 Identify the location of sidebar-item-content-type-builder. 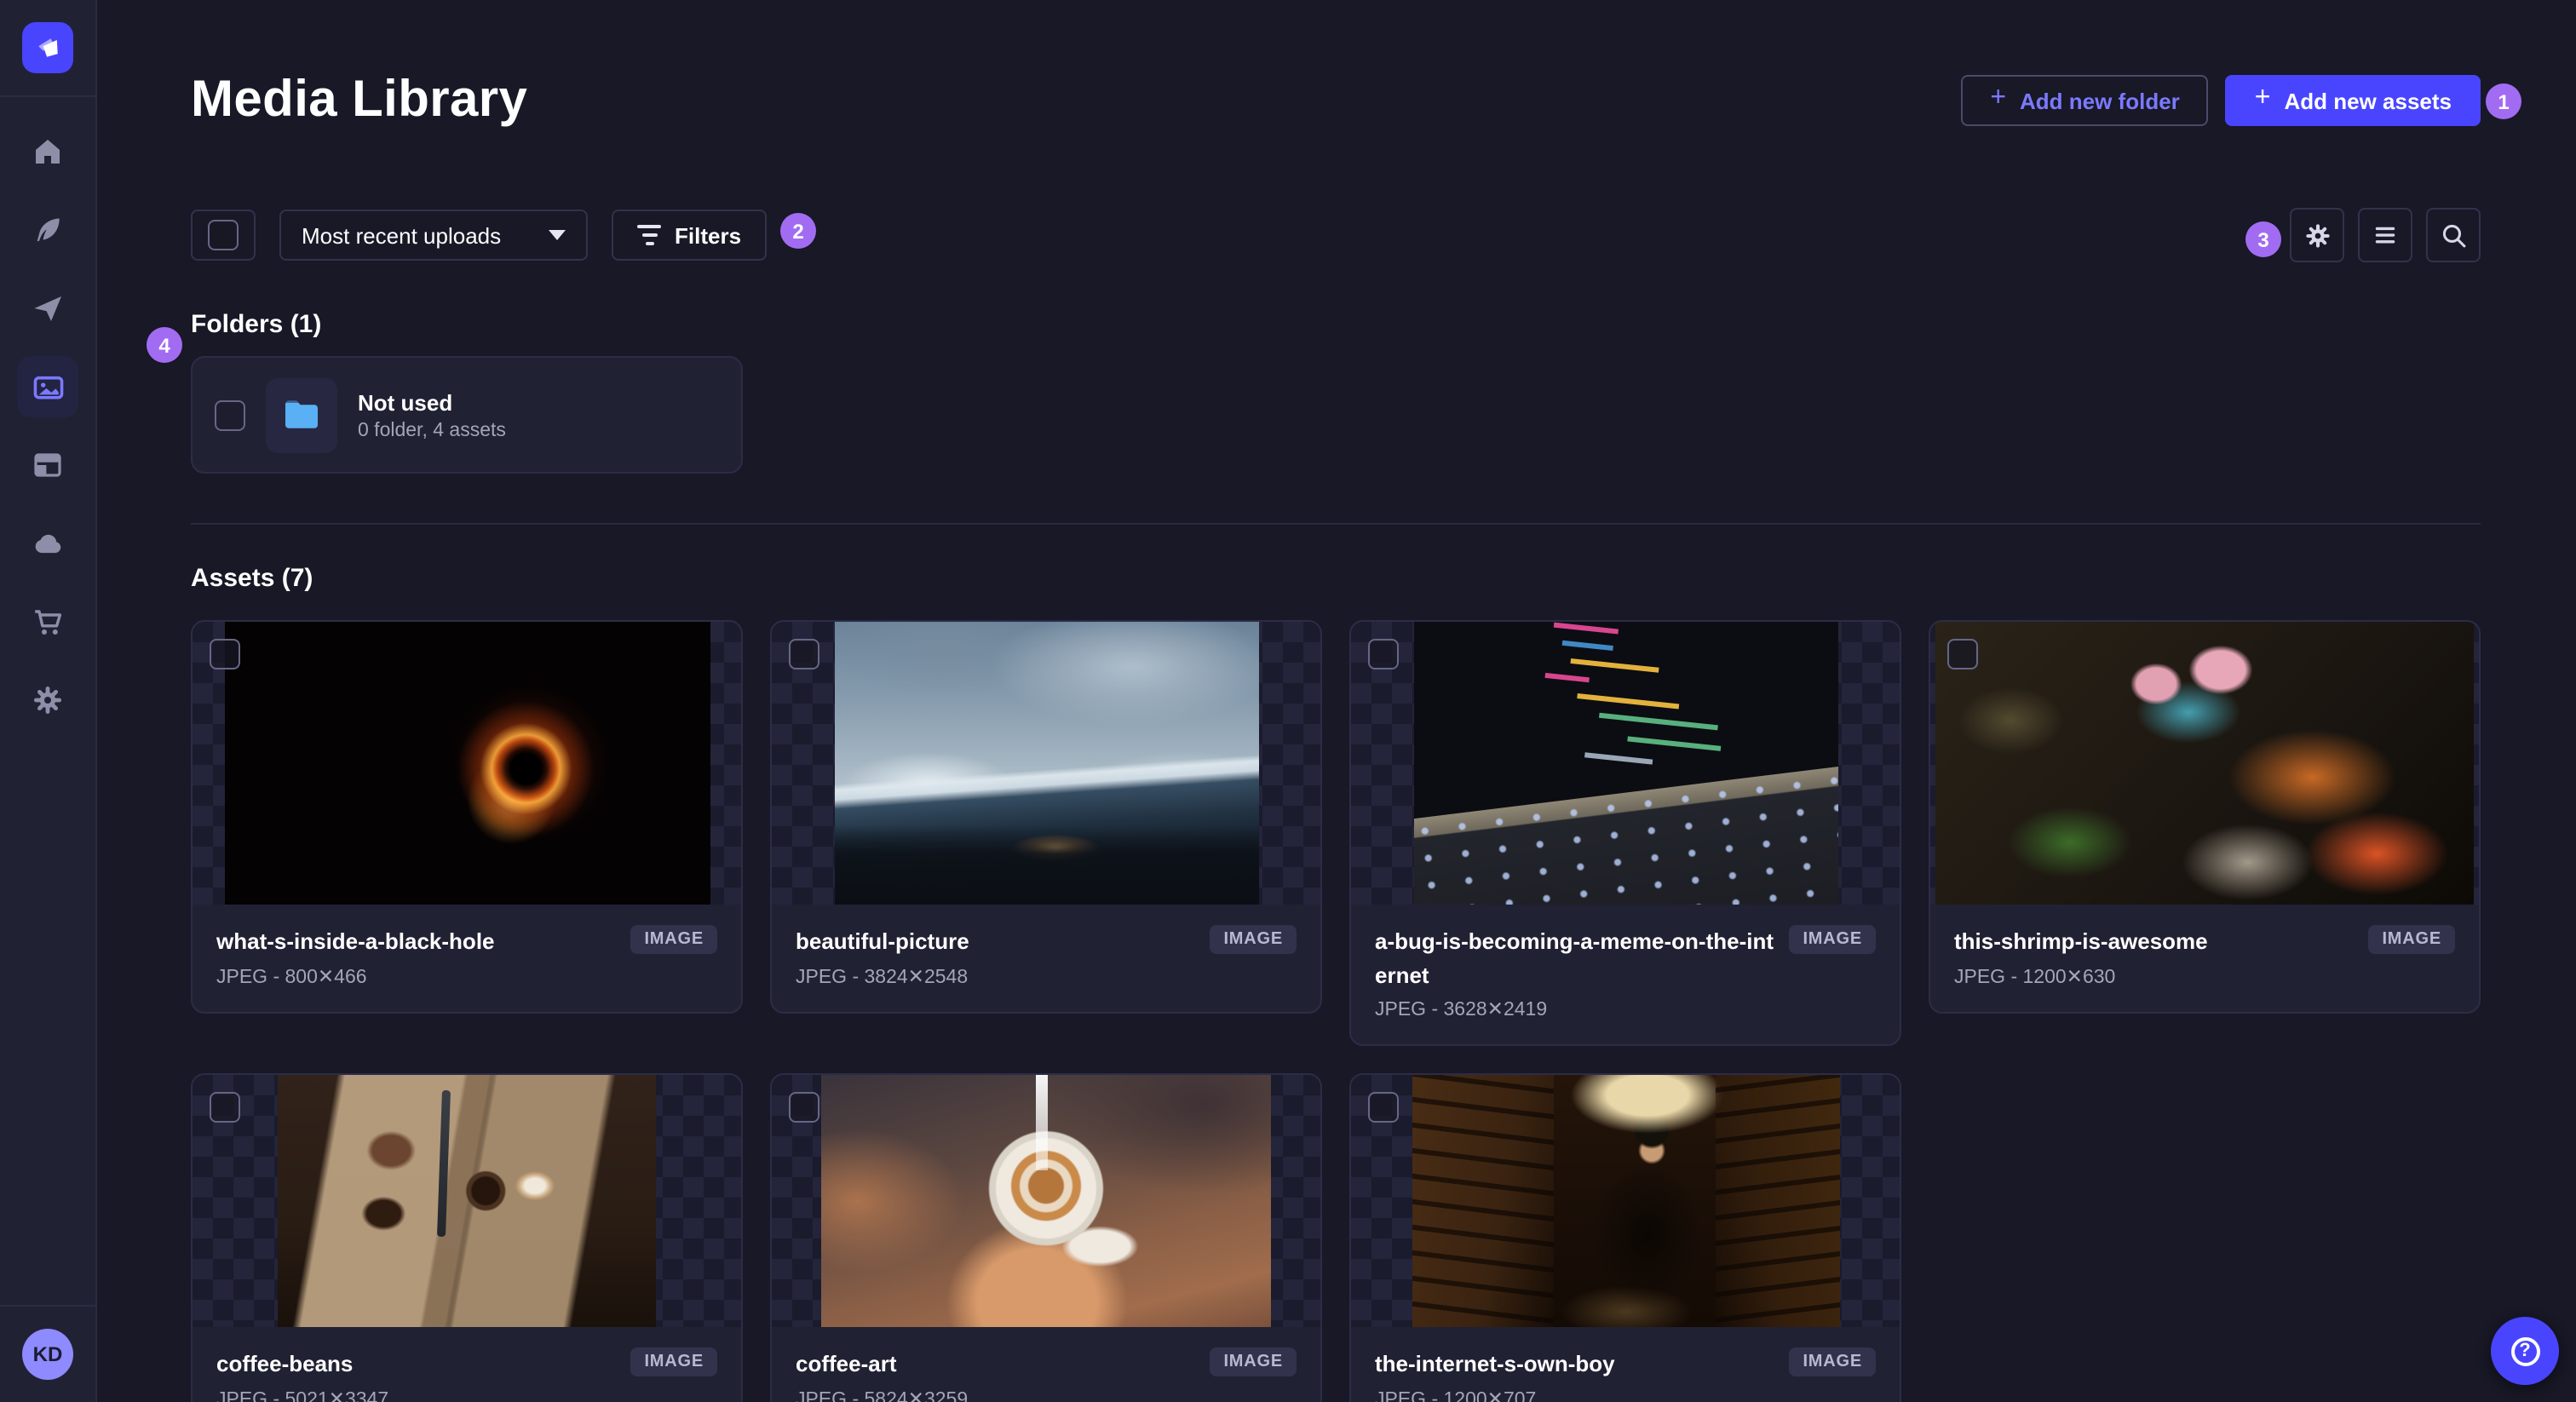
(48, 465).